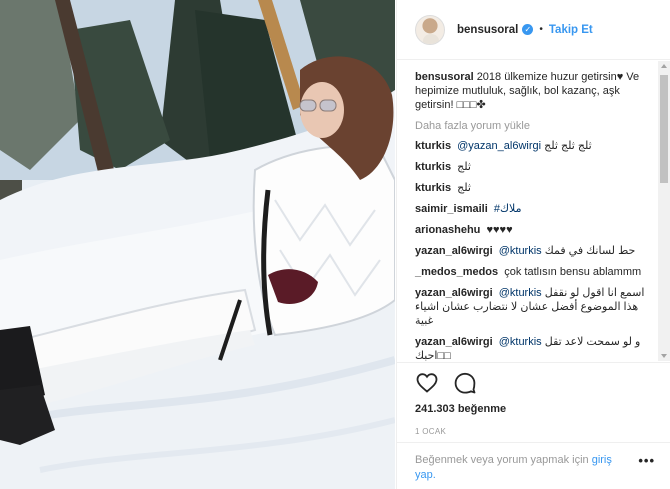 The width and height of the screenshot is (670, 489). I want to click on login-prompt-text: Beğenmek veya yorum yapmak için, so click(502, 460).